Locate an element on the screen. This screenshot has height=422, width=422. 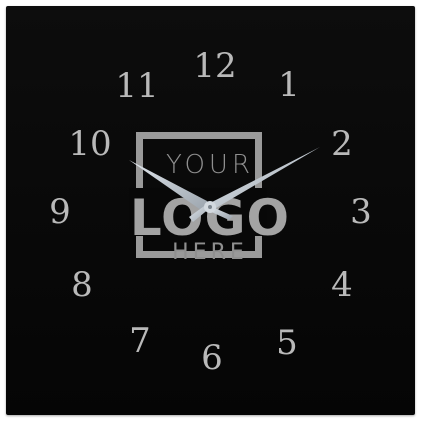
clock-hands is located at coordinates (224, 184).